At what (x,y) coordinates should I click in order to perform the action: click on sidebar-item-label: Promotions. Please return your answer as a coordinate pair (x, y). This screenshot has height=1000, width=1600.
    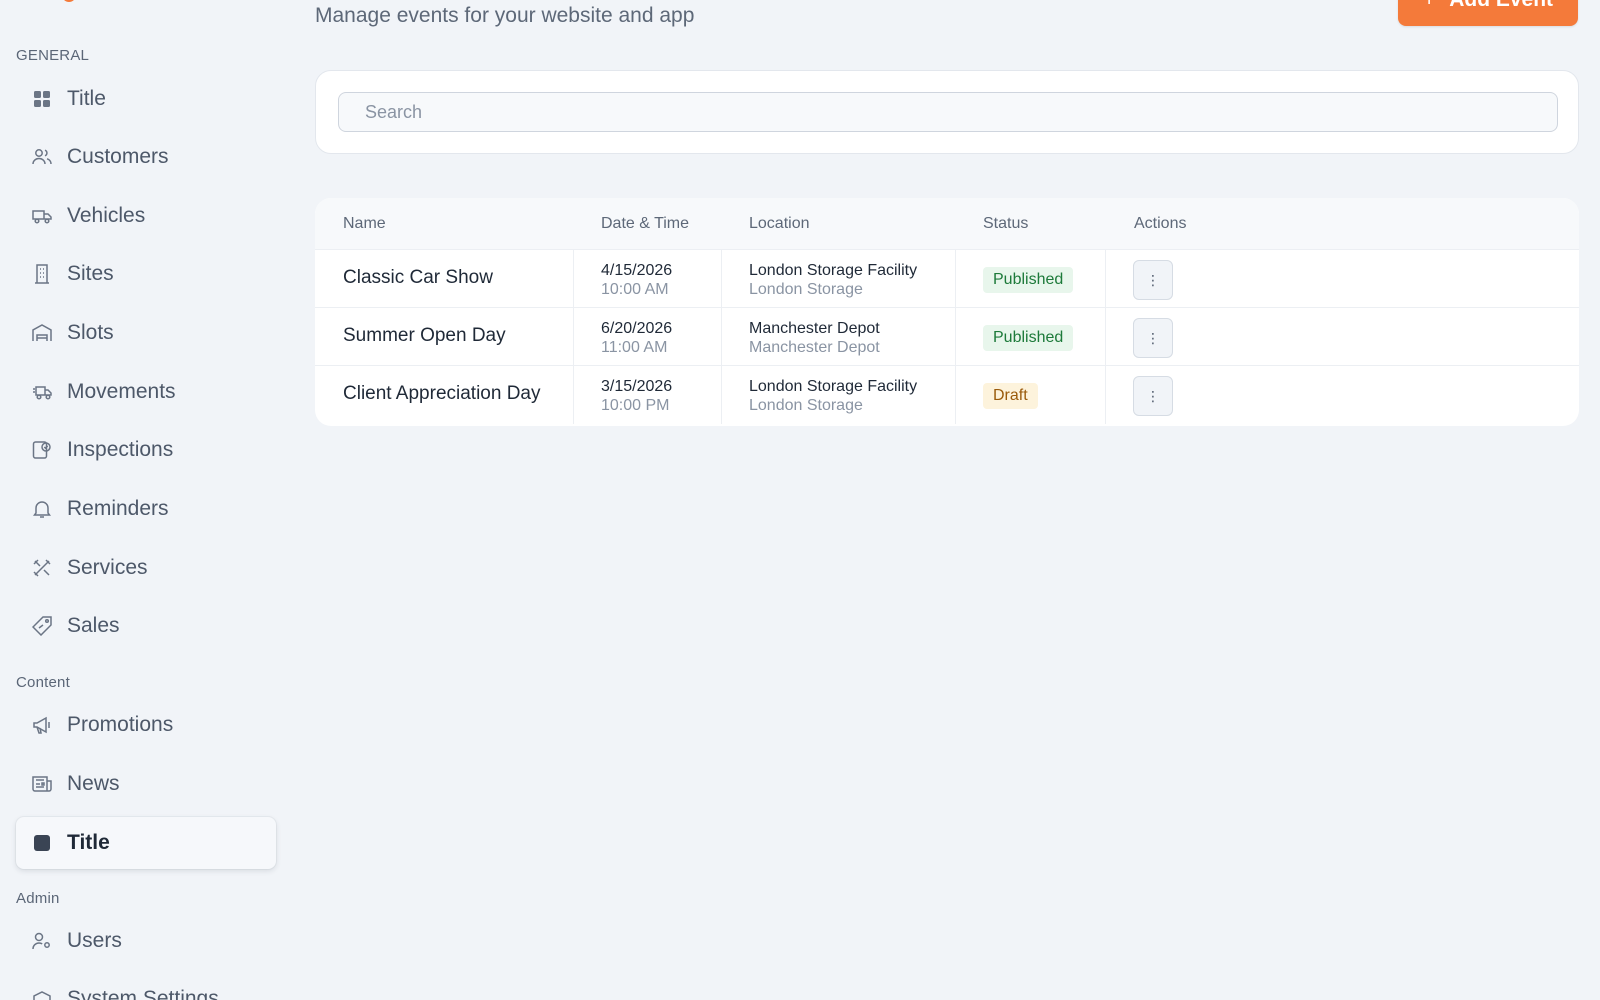
    Looking at the image, I should click on (120, 724).